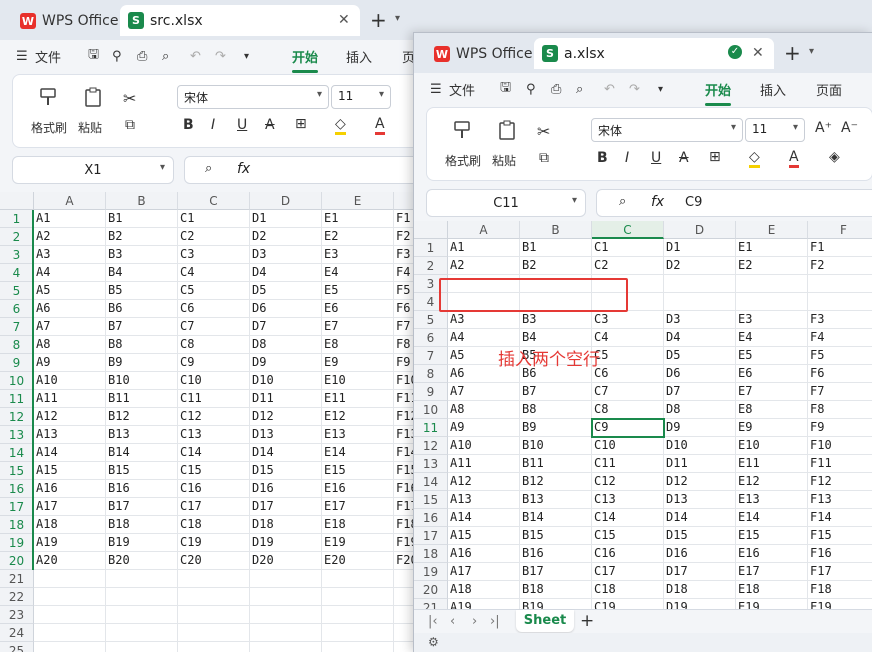 The height and width of the screenshot is (652, 872). I want to click on tab-list-chevron-icon: ▾, so click(397, 18).